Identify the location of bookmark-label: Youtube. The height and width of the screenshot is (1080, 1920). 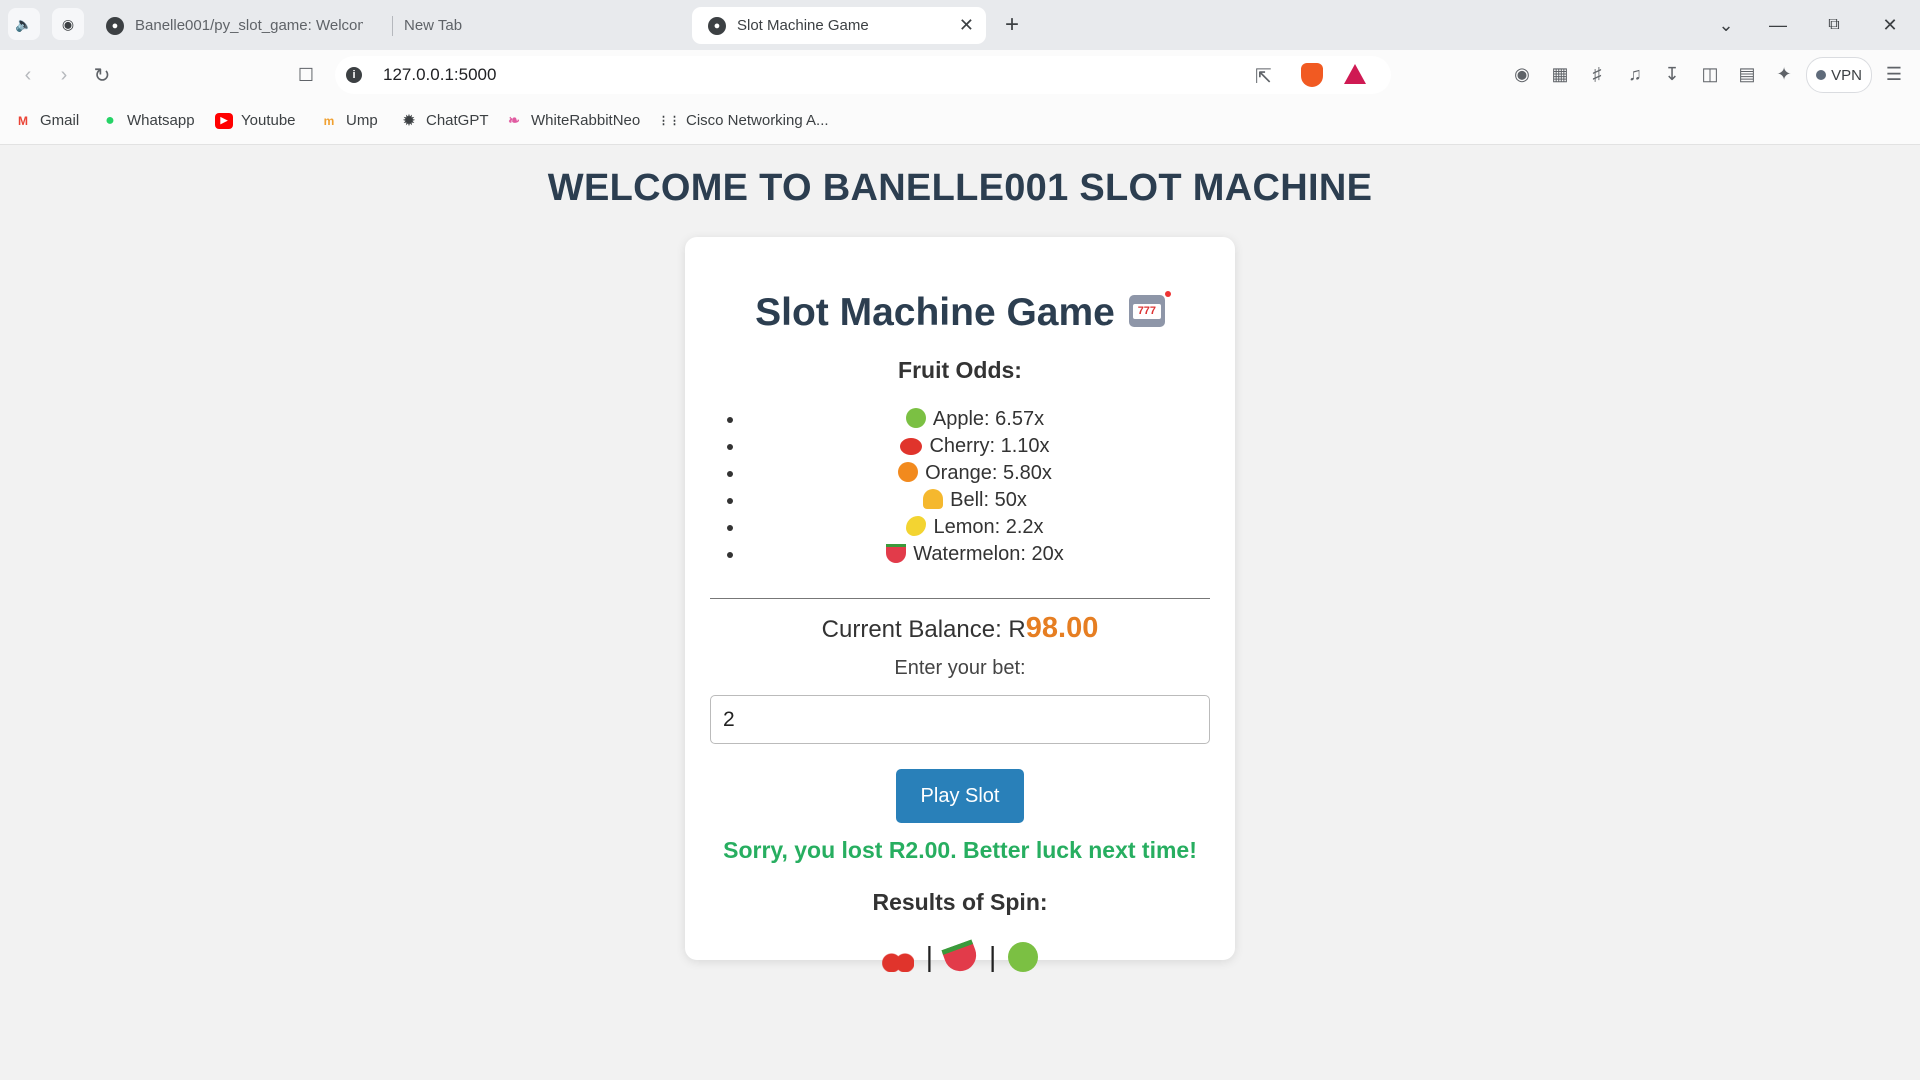
(268, 120).